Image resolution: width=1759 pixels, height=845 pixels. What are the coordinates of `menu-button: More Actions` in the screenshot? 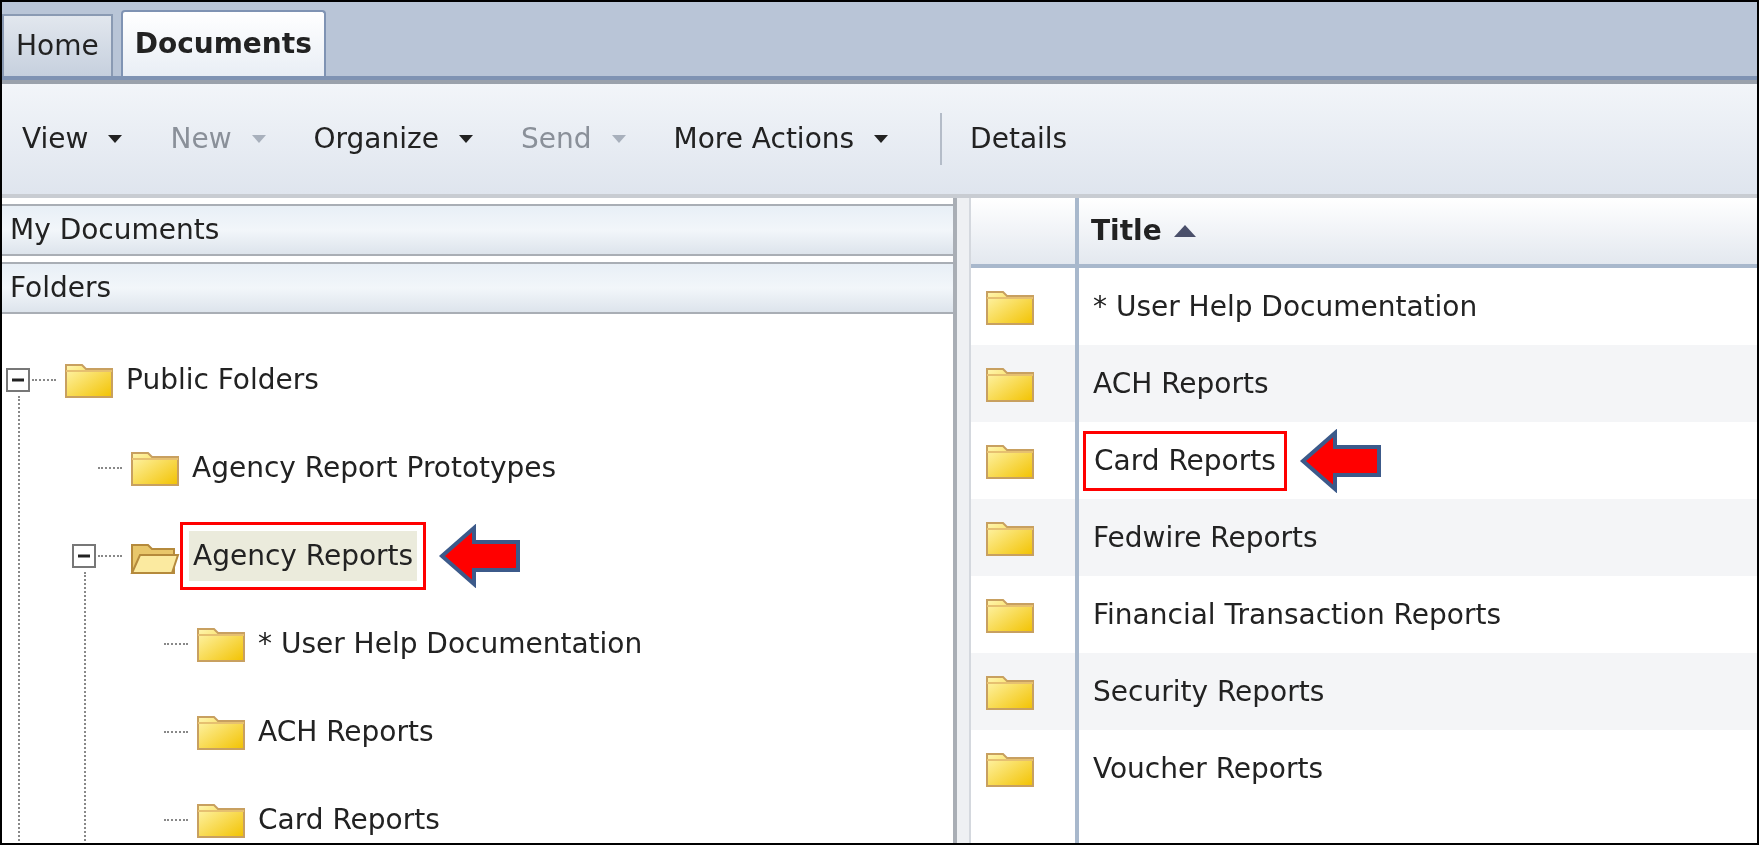 It's located at (781, 139).